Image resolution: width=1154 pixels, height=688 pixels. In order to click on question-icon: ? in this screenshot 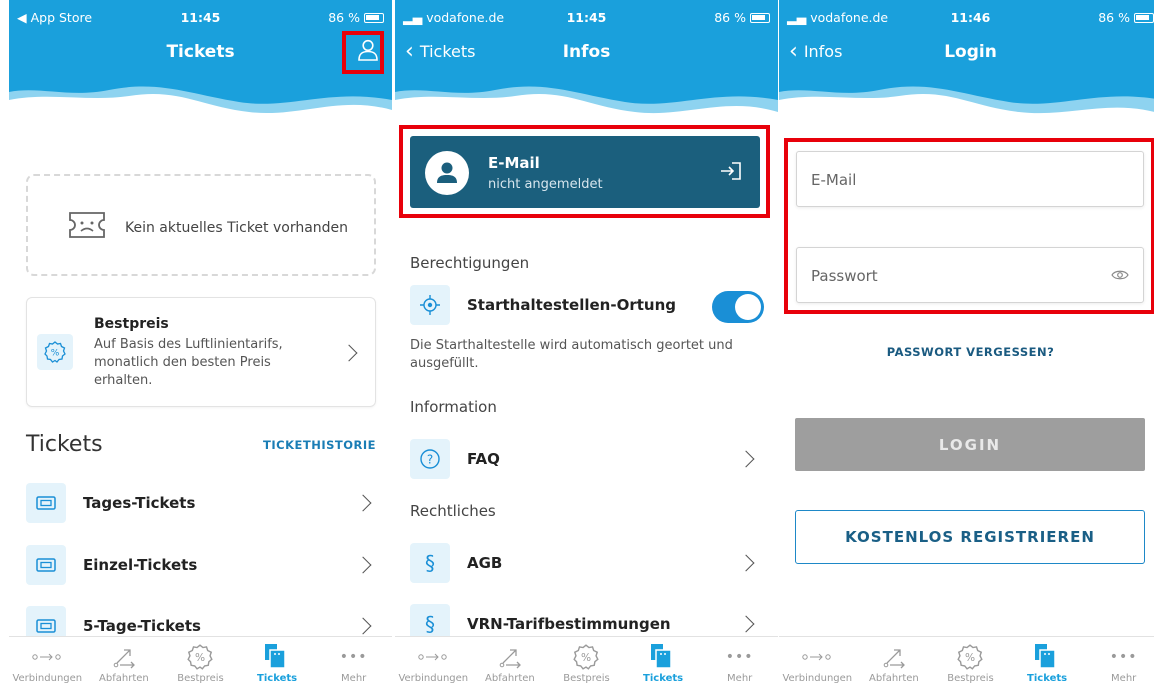, I will do `click(430, 459)`.